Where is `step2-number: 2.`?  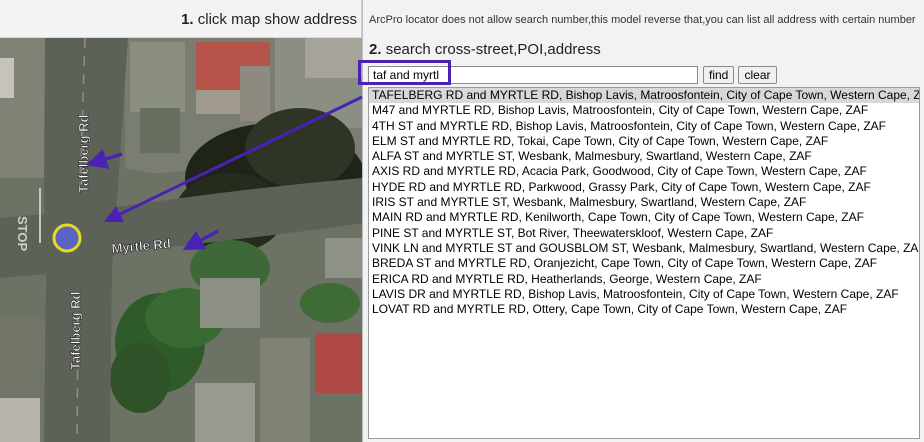
step2-number: 2. is located at coordinates (375, 49).